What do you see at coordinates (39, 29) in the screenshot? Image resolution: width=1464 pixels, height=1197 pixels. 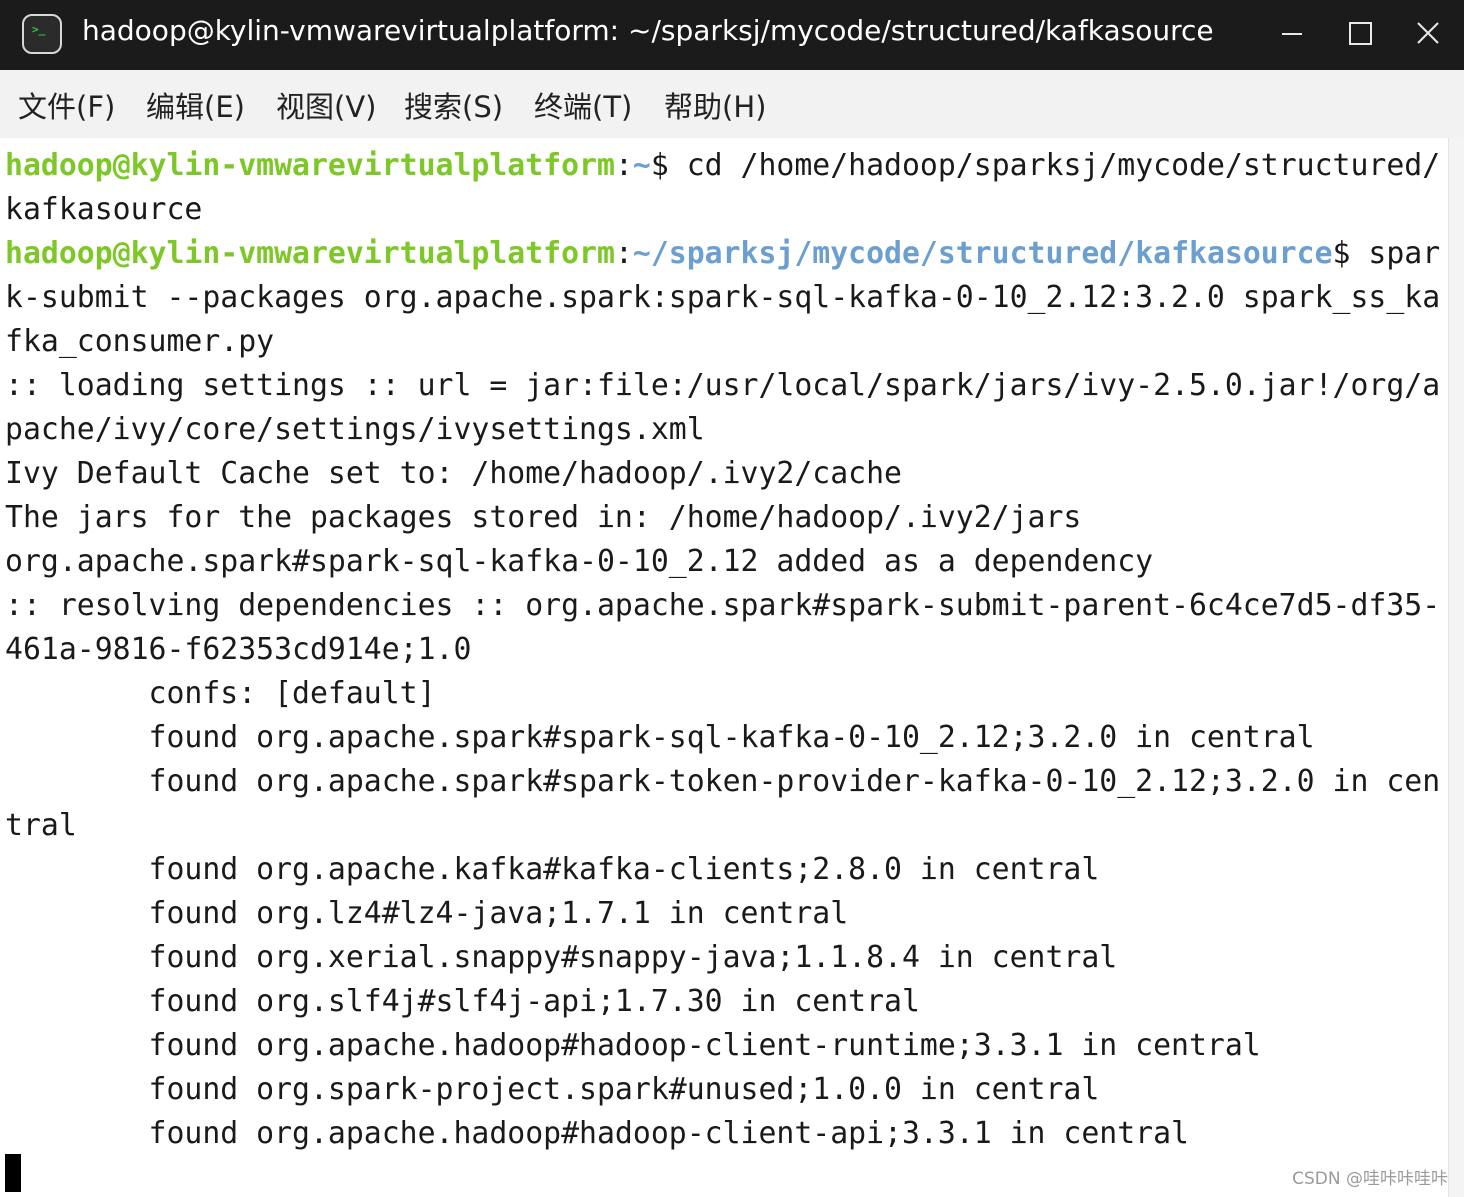 I see `terminal-prompt-glyph: >_` at bounding box center [39, 29].